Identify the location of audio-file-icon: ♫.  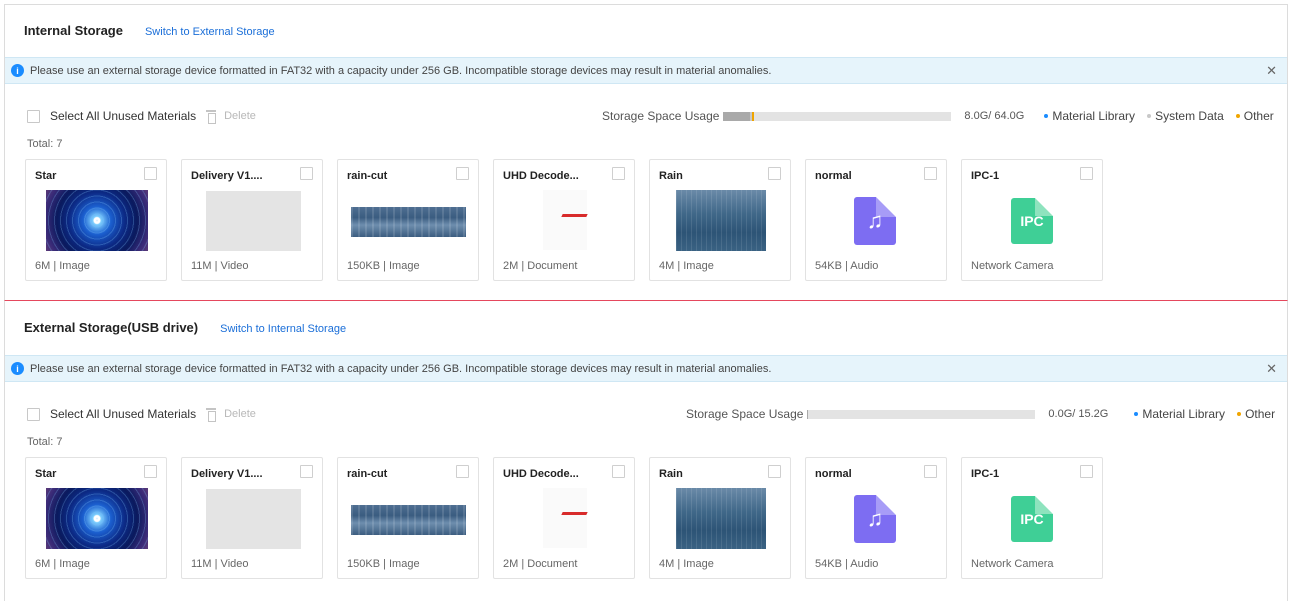
(875, 221).